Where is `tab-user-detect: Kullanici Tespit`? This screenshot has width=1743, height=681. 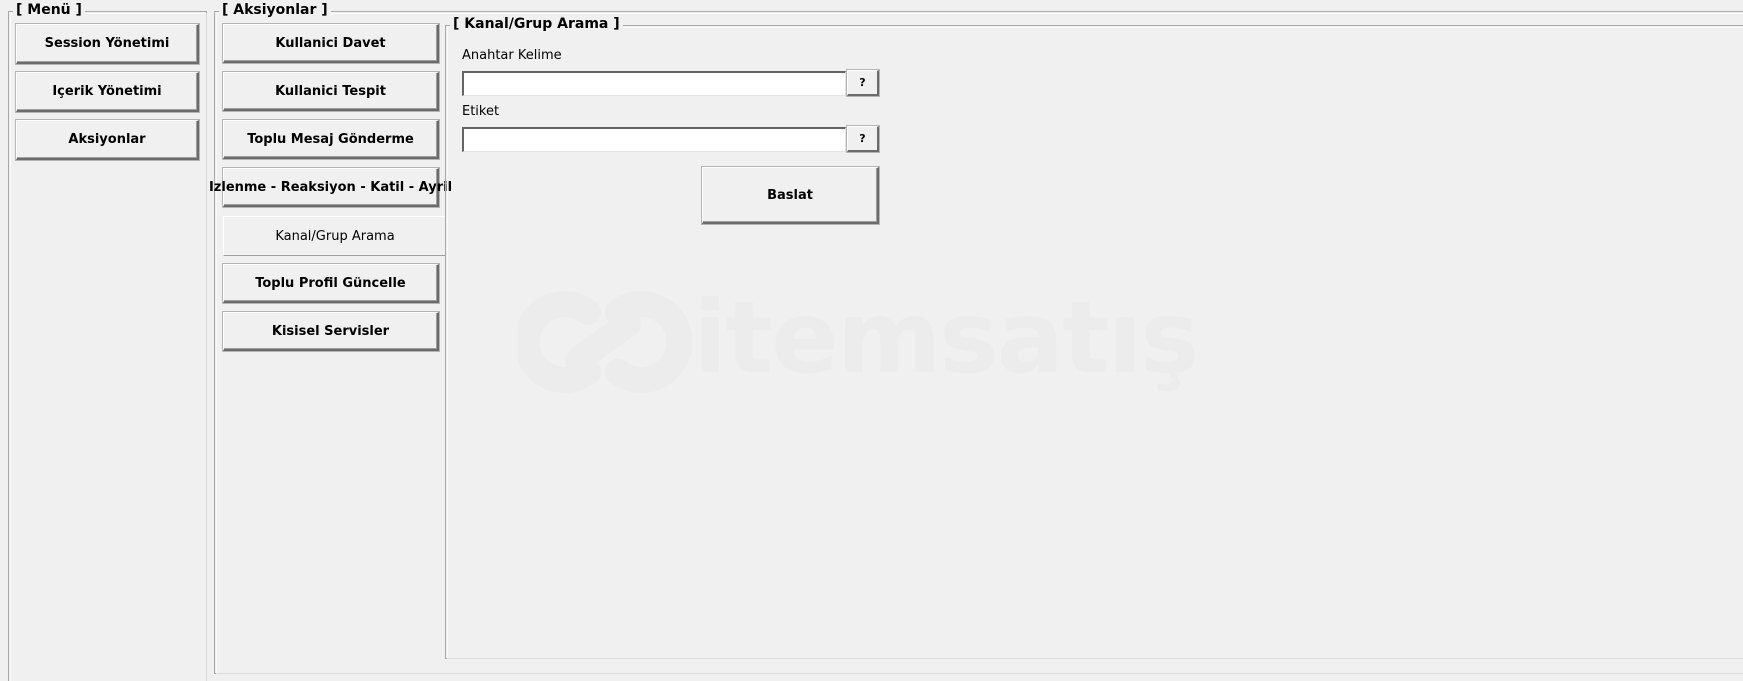
tab-user-detect: Kullanici Tespit is located at coordinates (331, 91).